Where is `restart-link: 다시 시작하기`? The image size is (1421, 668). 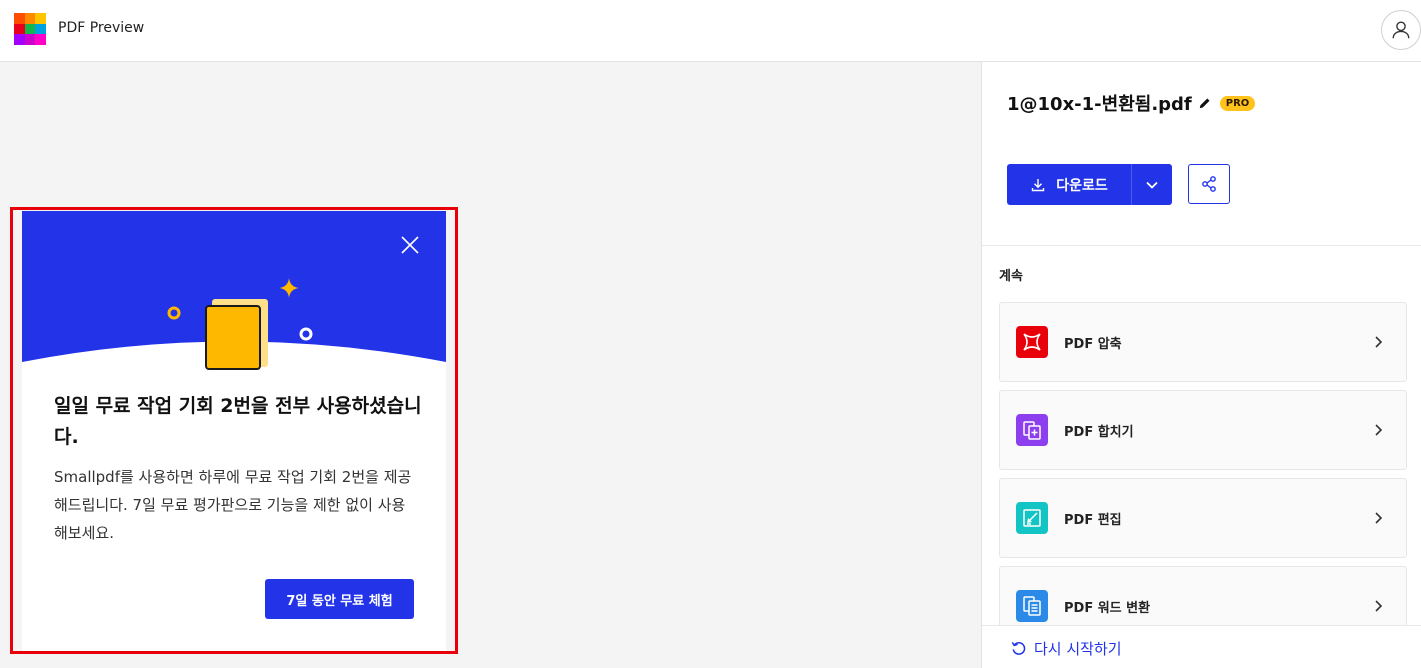 restart-link: 다시 시작하기 is located at coordinates (1066, 648).